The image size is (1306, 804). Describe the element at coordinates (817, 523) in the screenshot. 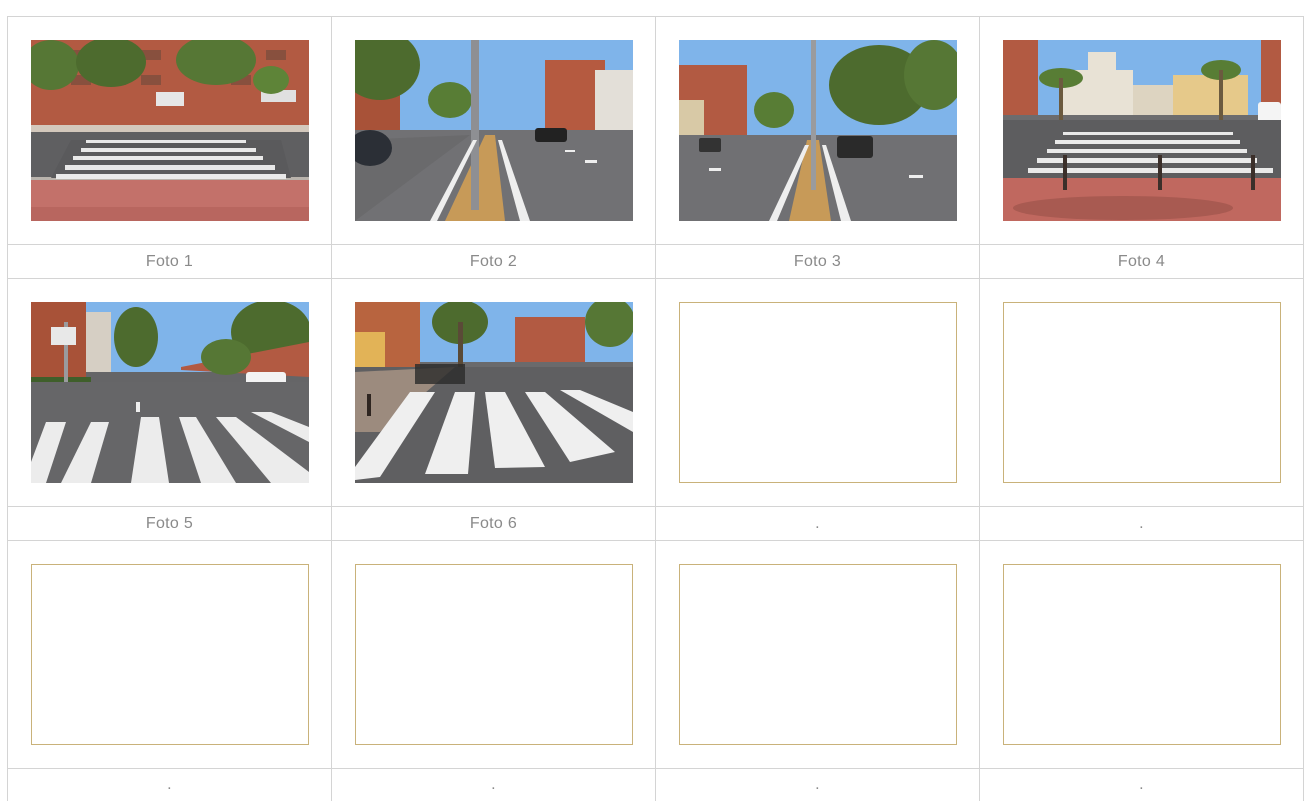

I see `photo-caption-7: .` at that location.